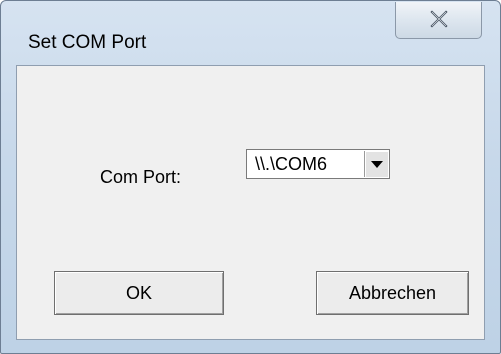  Describe the element at coordinates (141, 177) in the screenshot. I see `com-port-label: Com Port:` at that location.